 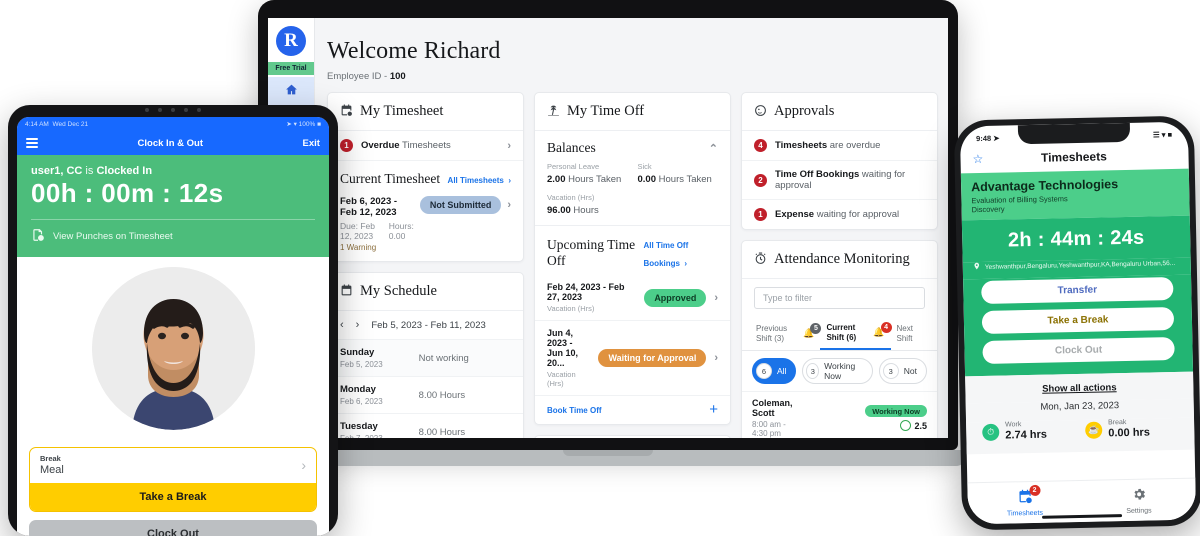 I want to click on book-time-off-row: Book Time Off +, so click(x=632, y=410).